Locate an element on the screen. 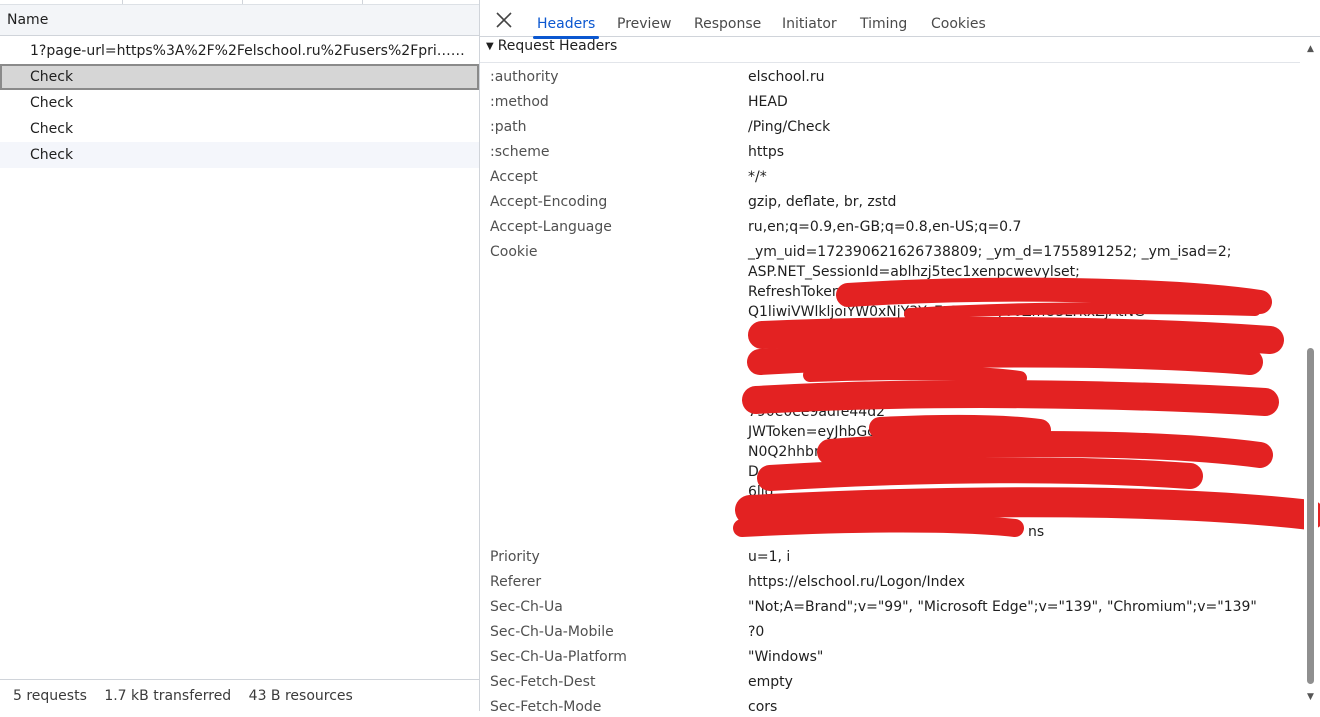 The height and width of the screenshot is (717, 1320). header-value: HEAD is located at coordinates (768, 102).